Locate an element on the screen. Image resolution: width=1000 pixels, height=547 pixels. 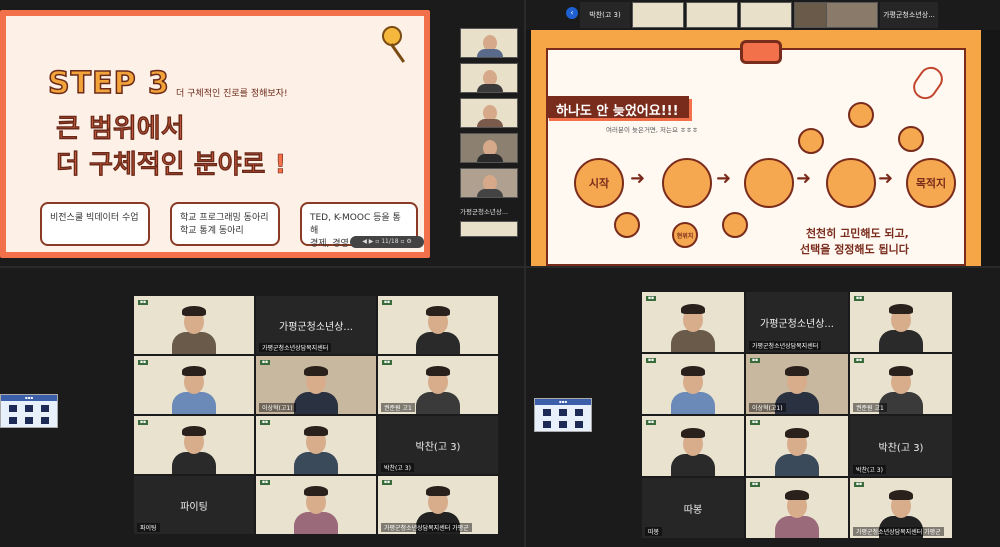
current-position-node: 현위치 is located at coordinates (685, 235).